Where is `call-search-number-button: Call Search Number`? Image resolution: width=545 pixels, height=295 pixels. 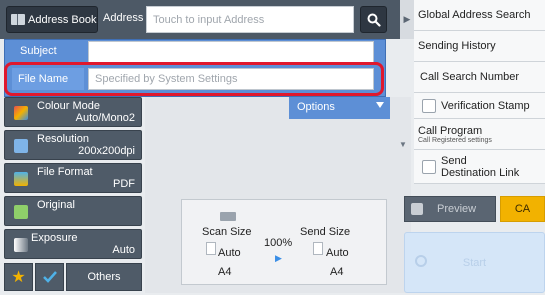 call-search-number-button: Call Search Number is located at coordinates (479, 77).